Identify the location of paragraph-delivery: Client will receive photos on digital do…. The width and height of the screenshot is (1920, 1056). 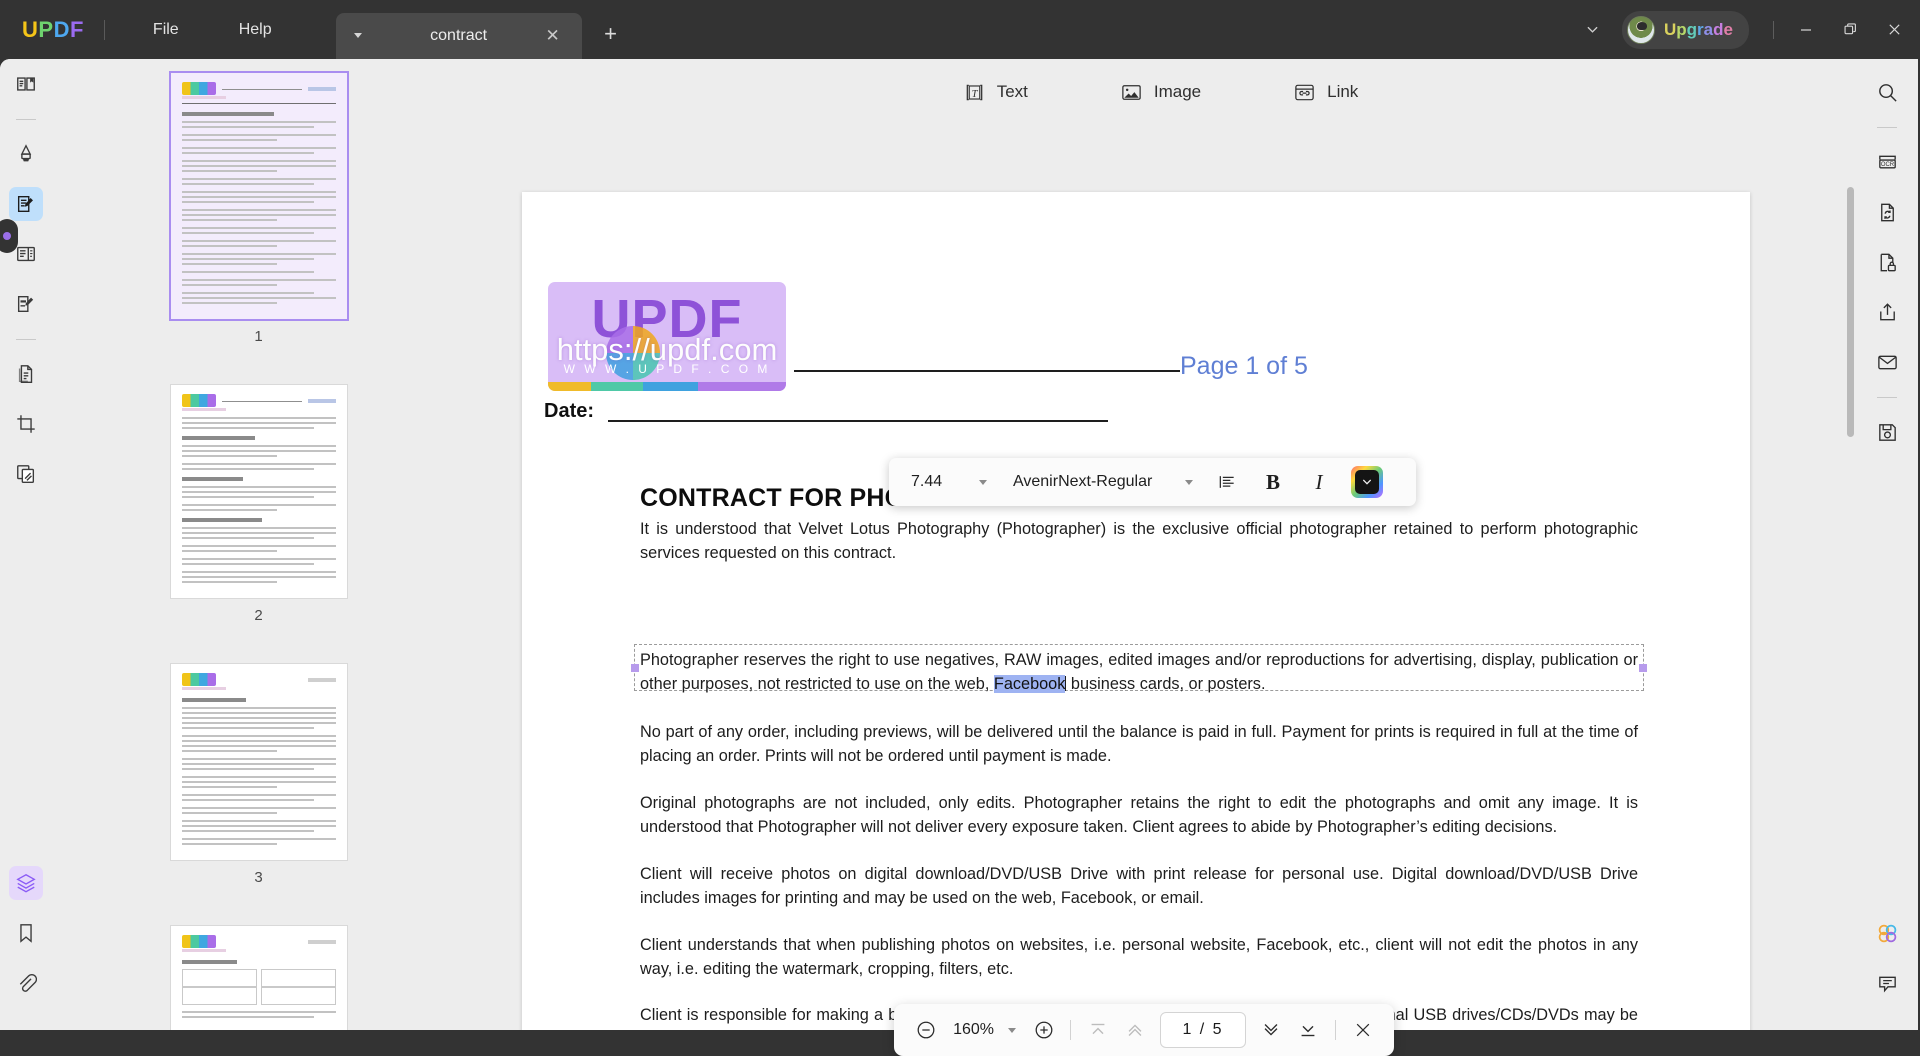
(1139, 886).